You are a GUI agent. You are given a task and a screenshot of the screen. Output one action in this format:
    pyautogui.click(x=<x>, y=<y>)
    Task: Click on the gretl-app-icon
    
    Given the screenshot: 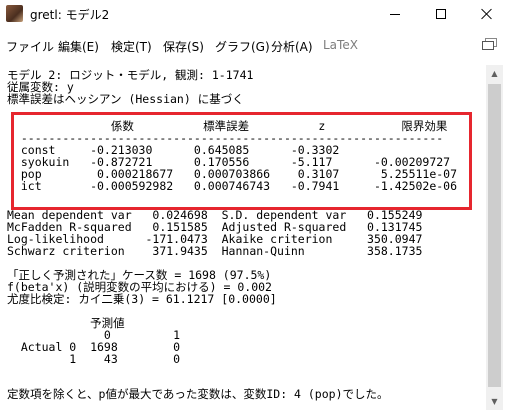 What is the action you would take?
    pyautogui.click(x=14, y=13)
    